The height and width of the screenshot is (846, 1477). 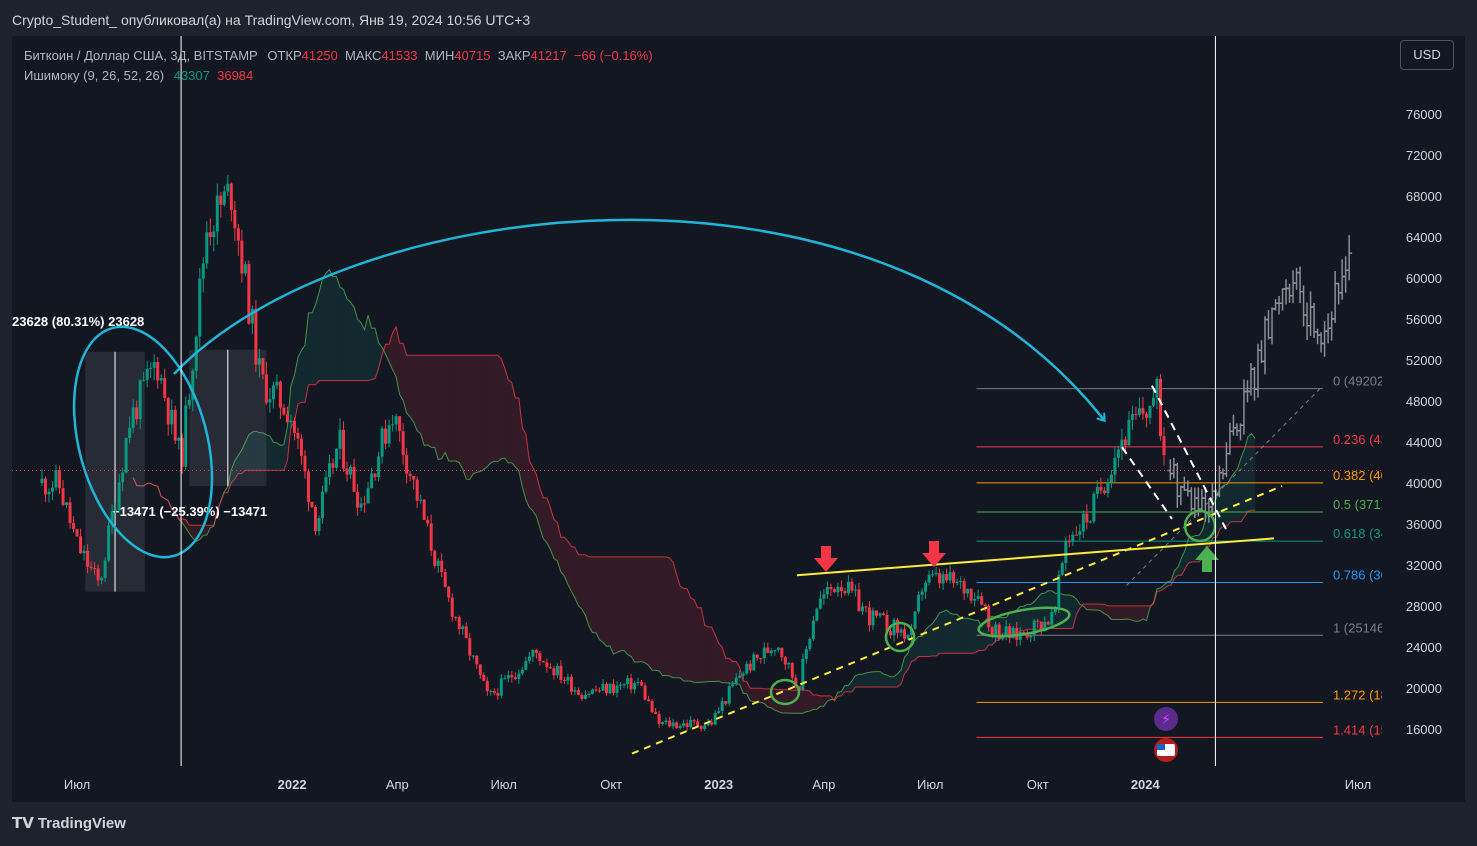 I want to click on tradingview-brand: 𝗧𝗩 TradingView, so click(x=69, y=823).